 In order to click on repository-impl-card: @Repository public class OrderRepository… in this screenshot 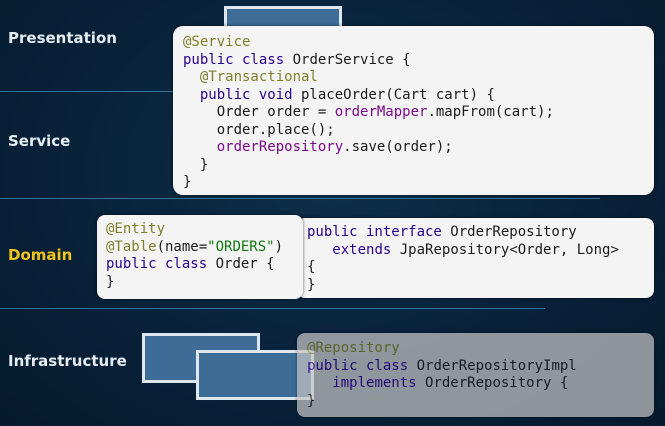, I will do `click(475, 375)`.